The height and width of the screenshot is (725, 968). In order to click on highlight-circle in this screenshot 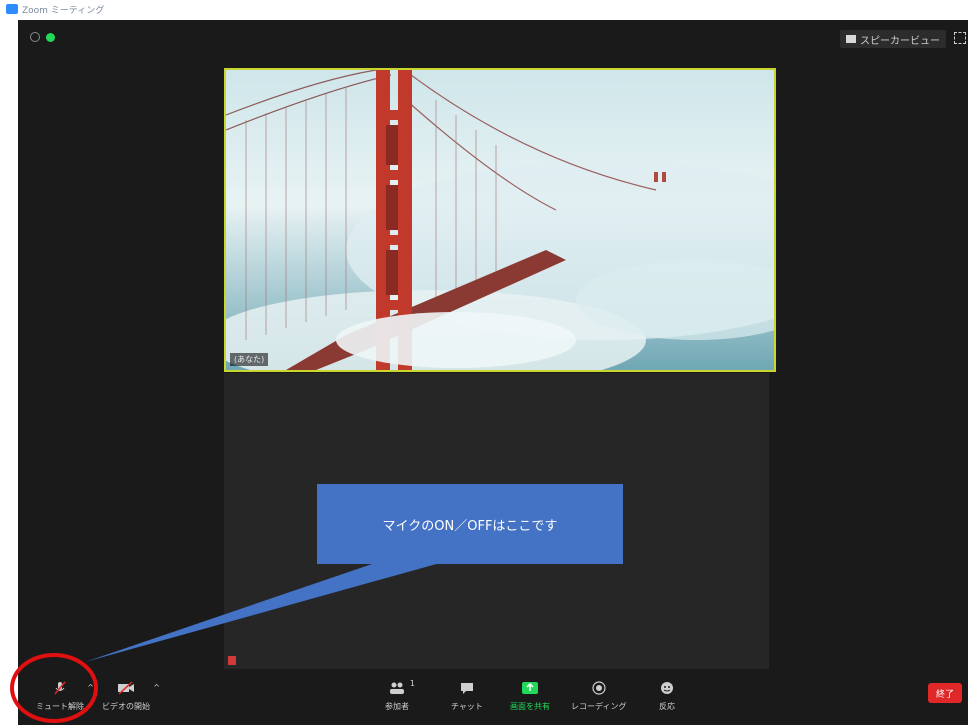, I will do `click(54, 688)`.